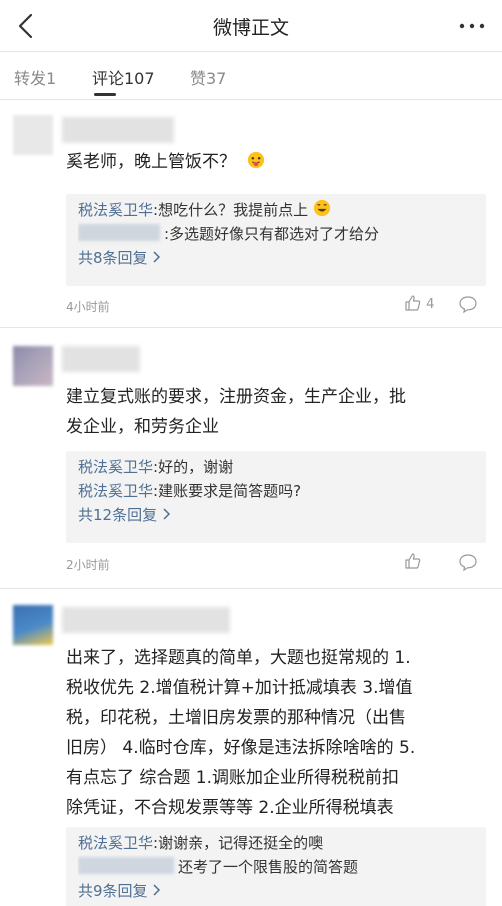 The width and height of the screenshot is (502, 906). I want to click on timestamp: 2小时前, so click(88, 565).